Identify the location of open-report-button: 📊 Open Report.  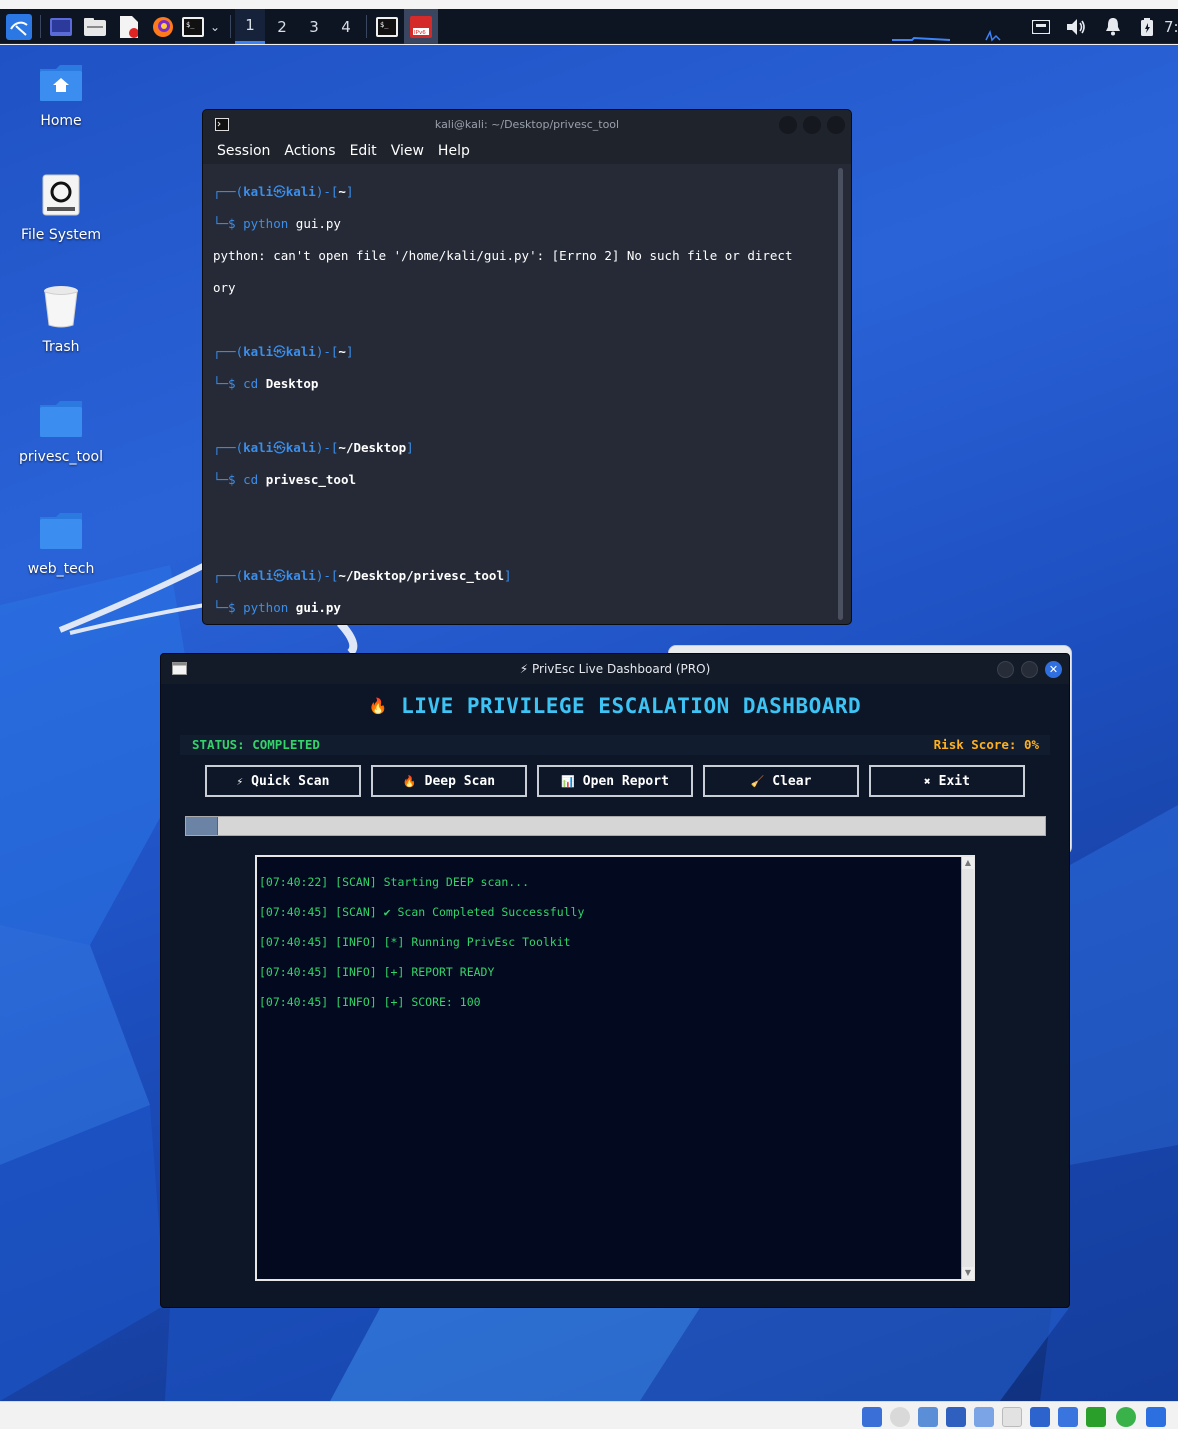
(615, 781).